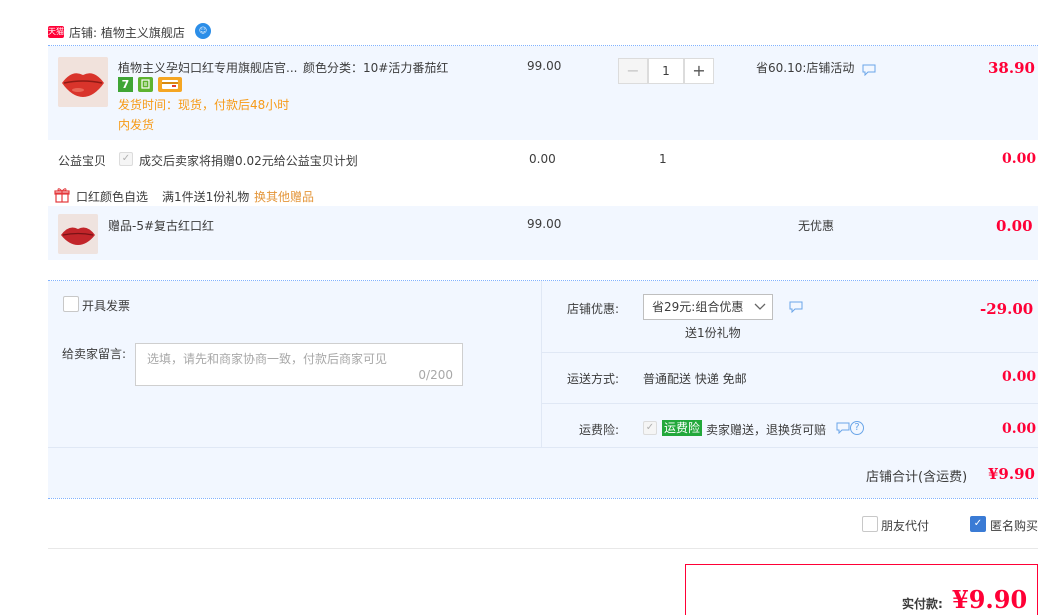  Describe the element at coordinates (861, 589) in the screenshot. I see `payment-summary-box: 实付款: ¥9.90` at that location.